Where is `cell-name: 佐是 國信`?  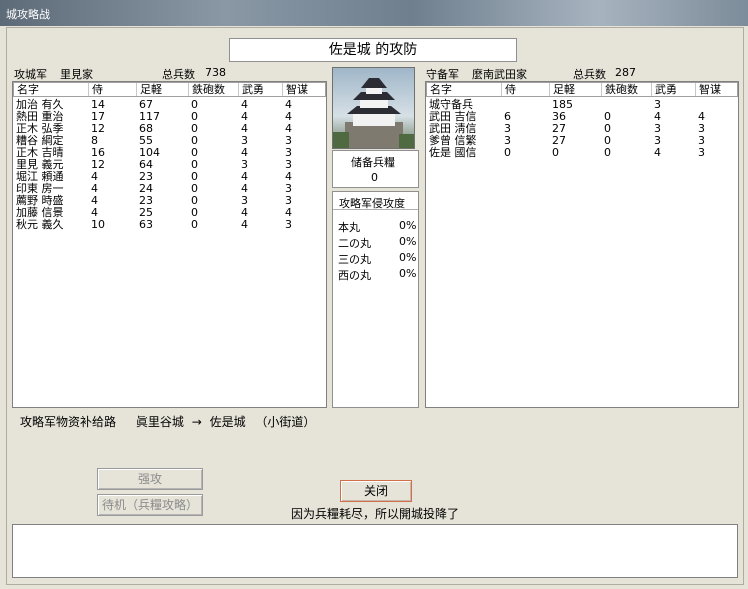 cell-name: 佐是 國信 is located at coordinates (453, 152).